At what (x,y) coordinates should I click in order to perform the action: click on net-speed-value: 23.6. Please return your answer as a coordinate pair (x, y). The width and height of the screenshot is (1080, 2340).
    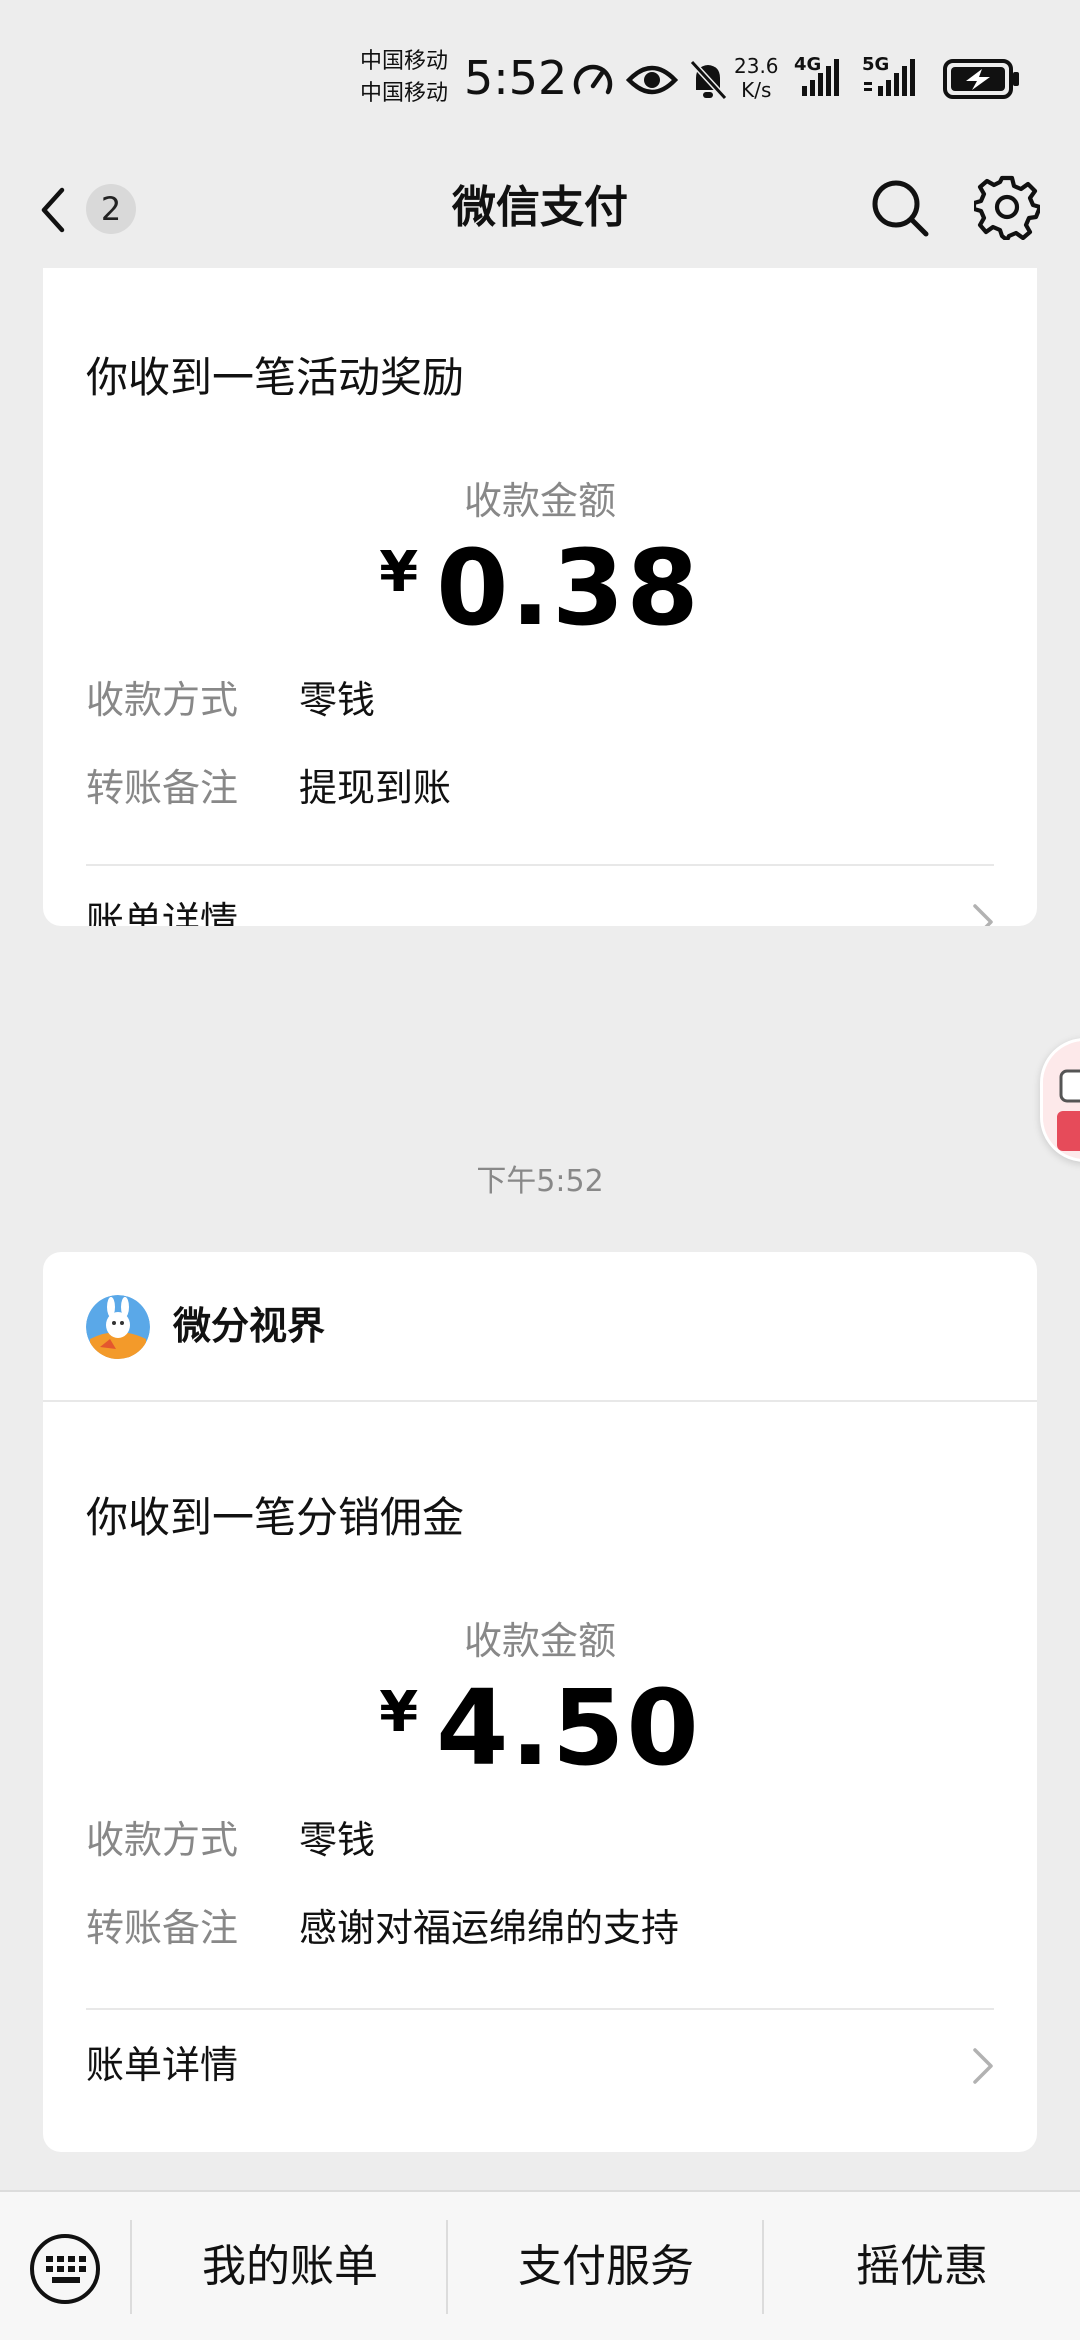
    Looking at the image, I should click on (756, 66).